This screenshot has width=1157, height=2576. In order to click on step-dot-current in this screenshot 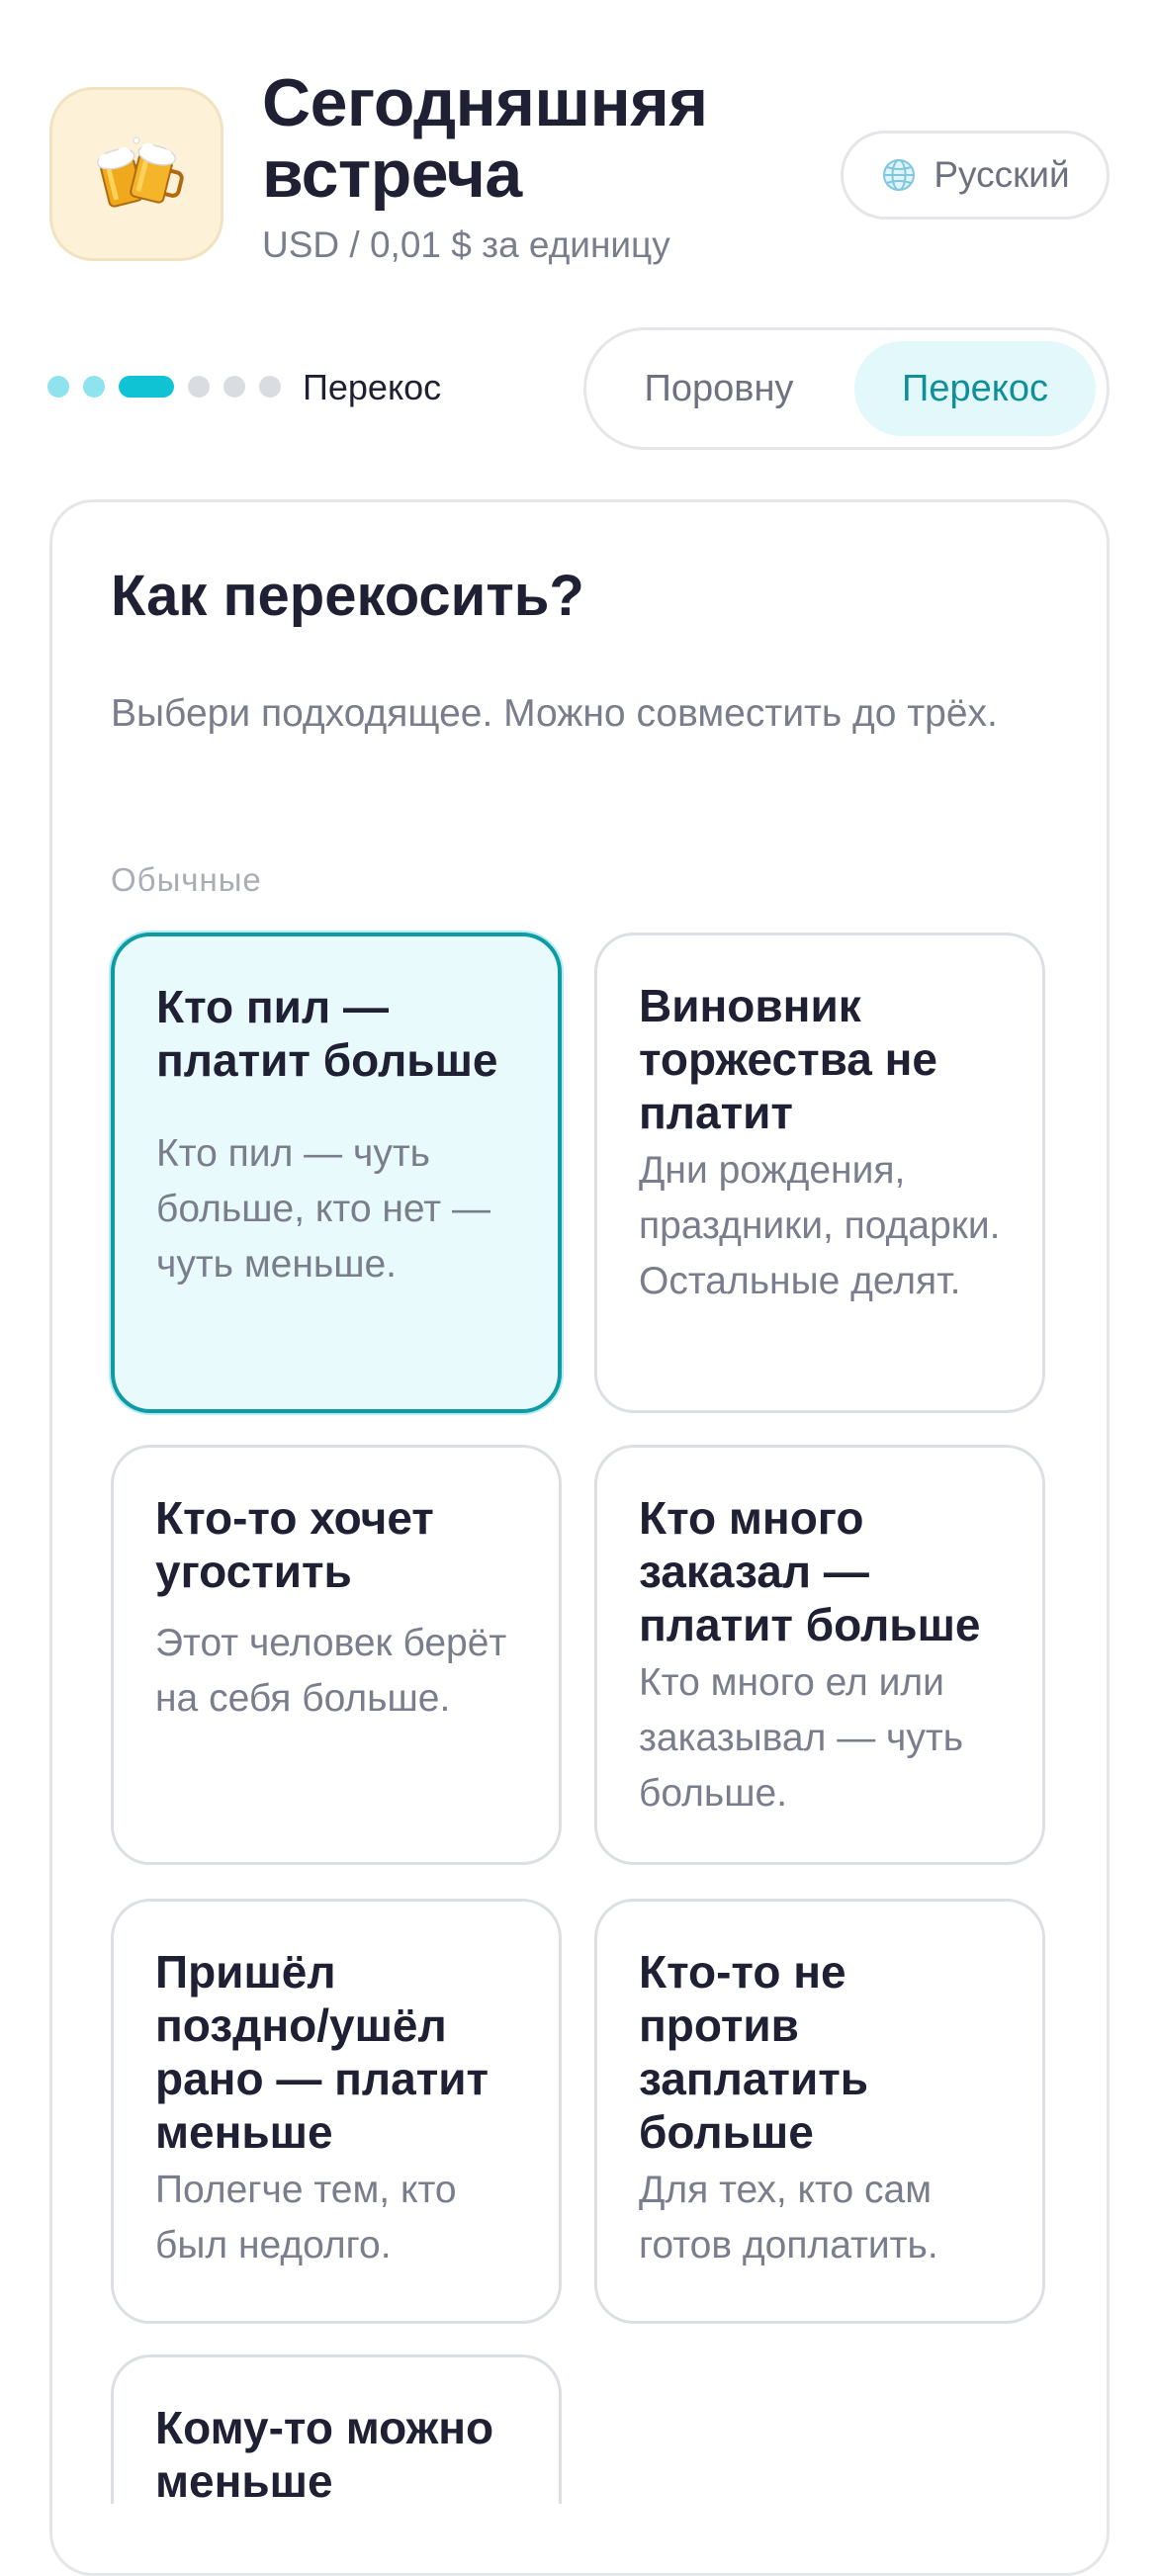, I will do `click(146, 387)`.